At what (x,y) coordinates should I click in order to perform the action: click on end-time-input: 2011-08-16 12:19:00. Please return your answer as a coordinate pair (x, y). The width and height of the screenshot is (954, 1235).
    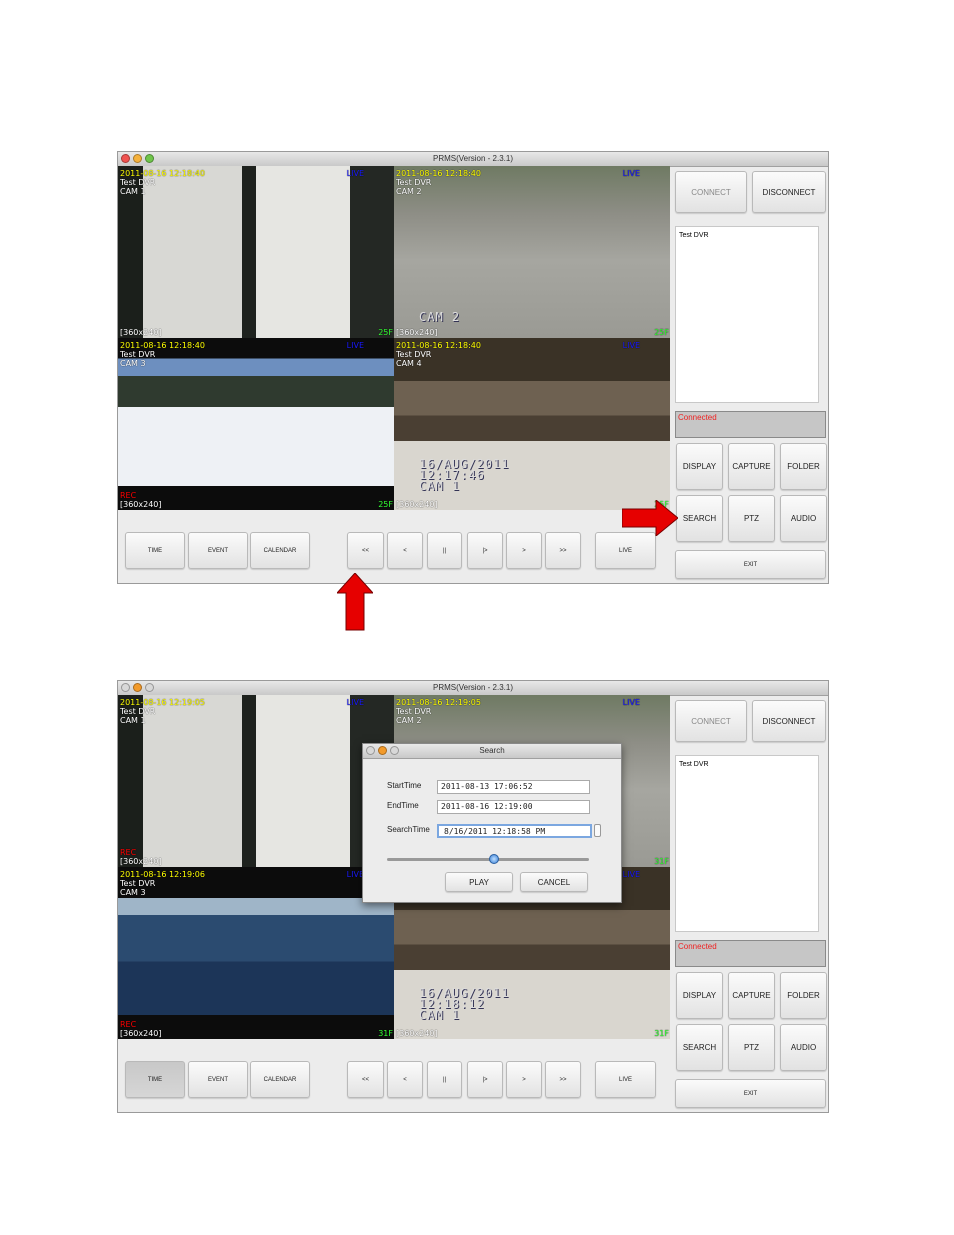
    Looking at the image, I should click on (513, 807).